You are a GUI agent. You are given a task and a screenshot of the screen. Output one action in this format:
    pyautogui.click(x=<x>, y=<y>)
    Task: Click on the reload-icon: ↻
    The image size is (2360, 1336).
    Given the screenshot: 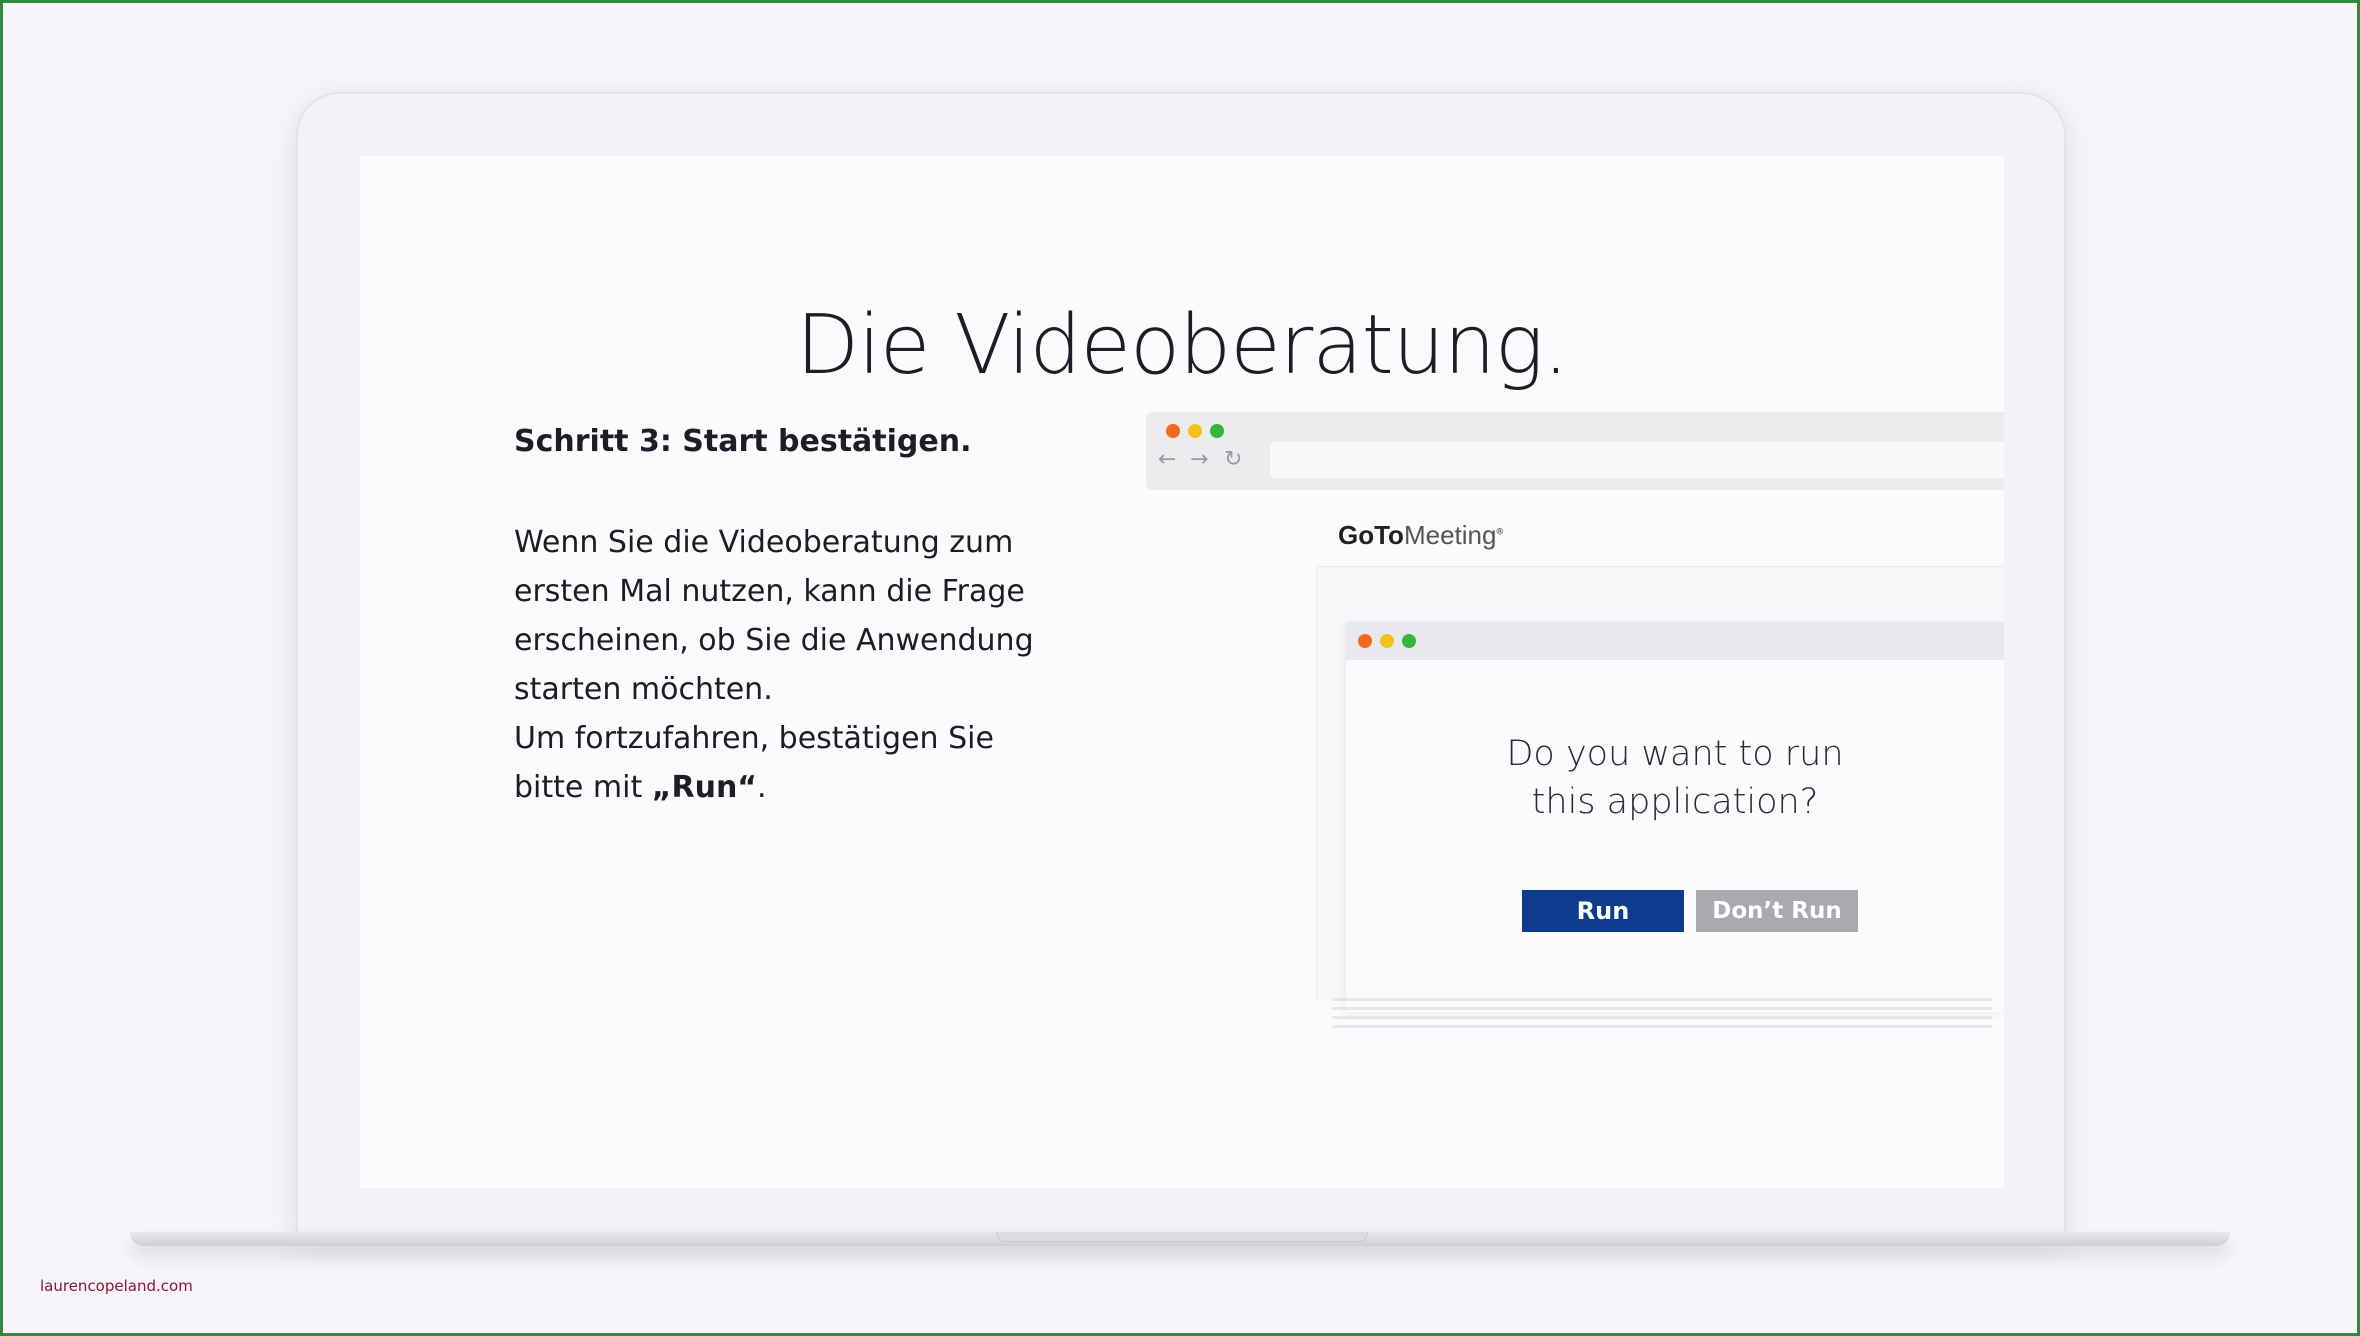 What is the action you would take?
    pyautogui.click(x=1233, y=460)
    